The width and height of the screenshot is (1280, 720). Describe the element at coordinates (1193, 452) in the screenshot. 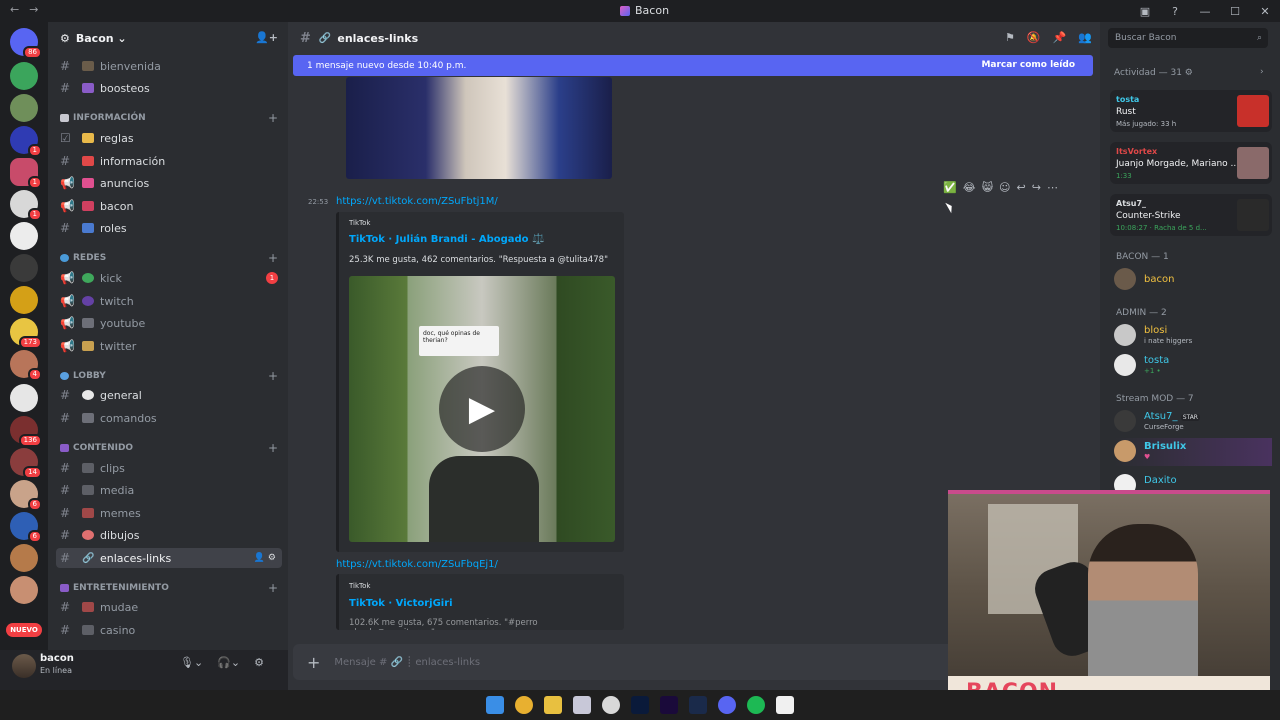

I see `member-item: Brisulix ♥` at that location.